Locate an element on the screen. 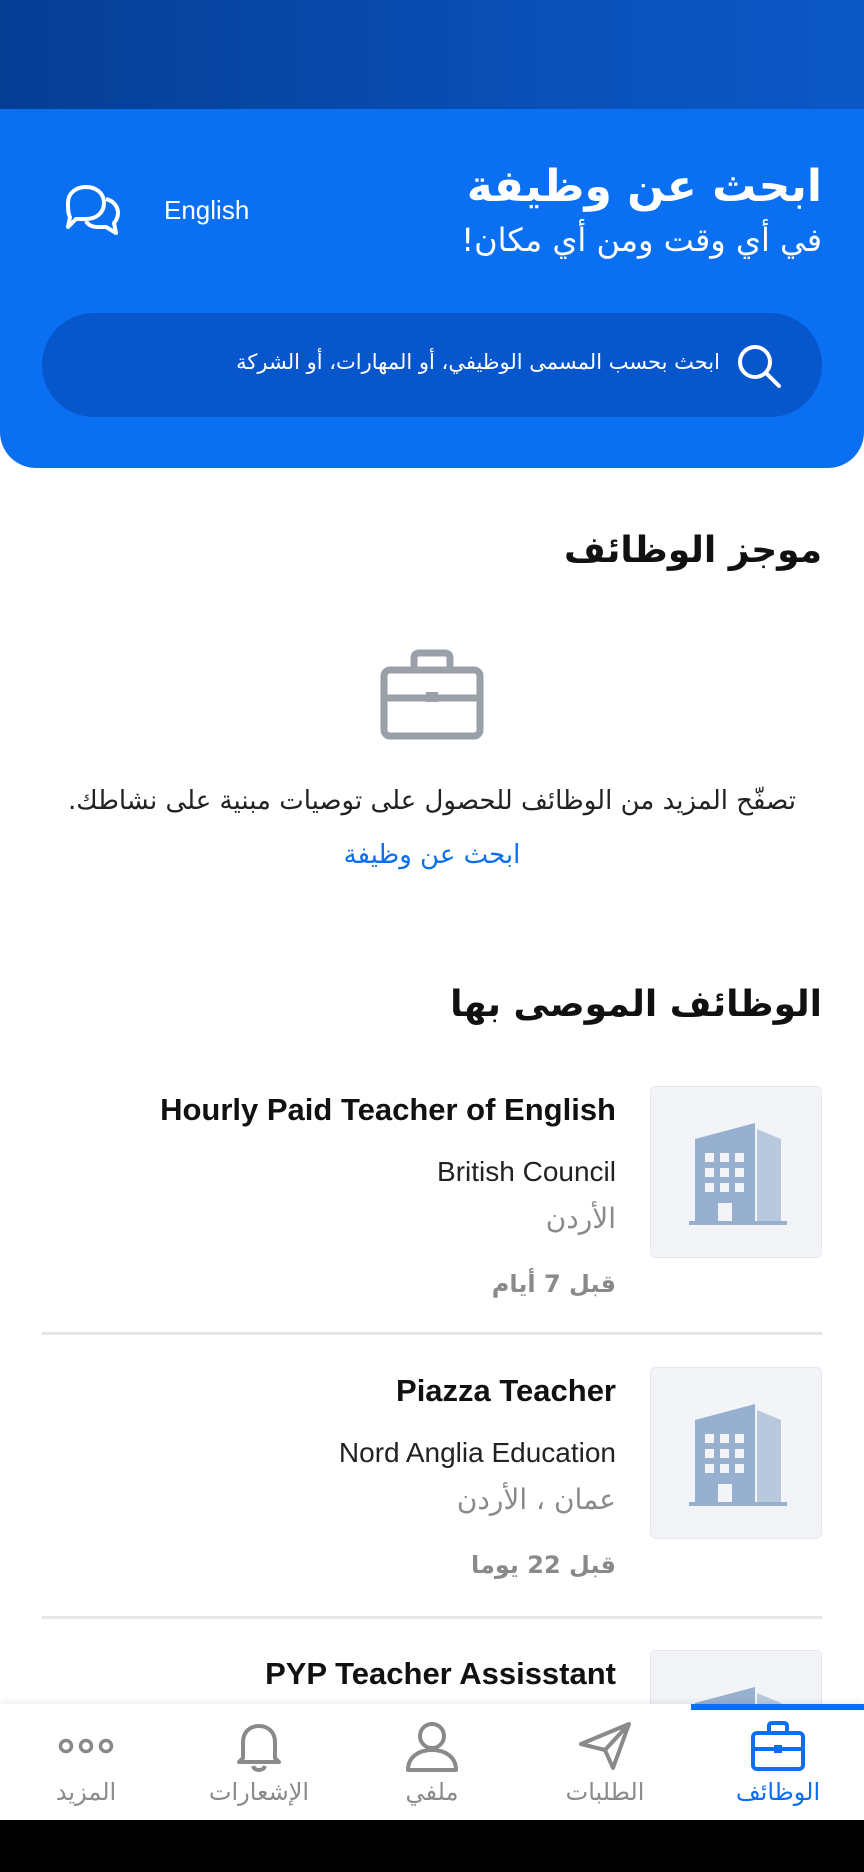 The width and height of the screenshot is (864, 1872). job-title: Hourly Paid Teacher of English is located at coordinates (388, 1110).